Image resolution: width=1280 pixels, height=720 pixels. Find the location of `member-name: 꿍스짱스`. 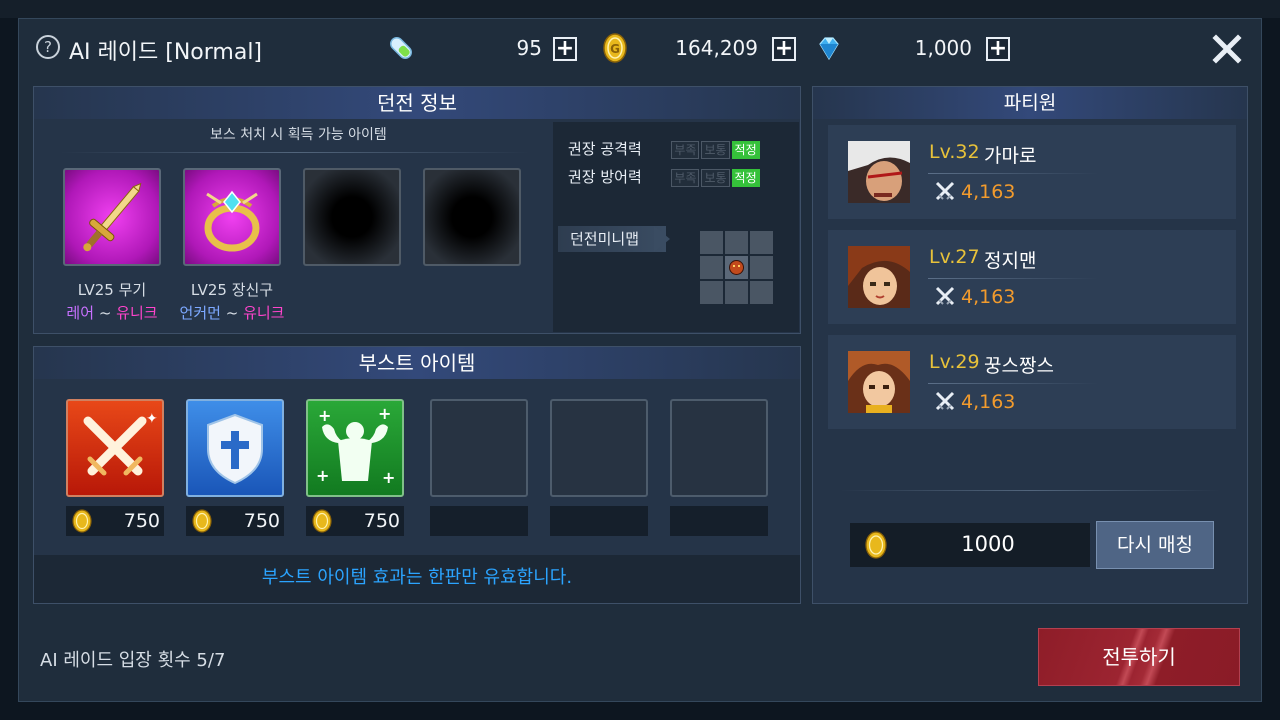

member-name: 꿍스짱스 is located at coordinates (1019, 366).